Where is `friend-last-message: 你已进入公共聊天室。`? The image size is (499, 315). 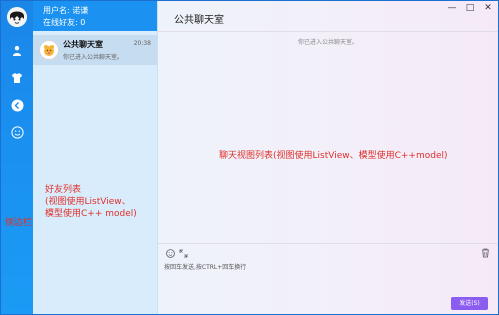
friend-last-message: 你已进入公共聊天室。 is located at coordinates (93, 57).